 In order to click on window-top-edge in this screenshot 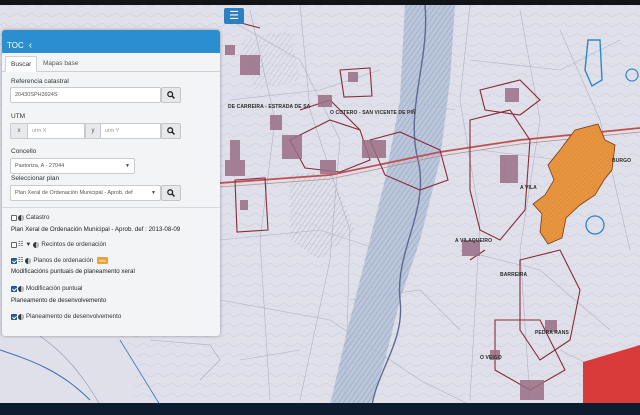, I will do `click(320, 2)`.